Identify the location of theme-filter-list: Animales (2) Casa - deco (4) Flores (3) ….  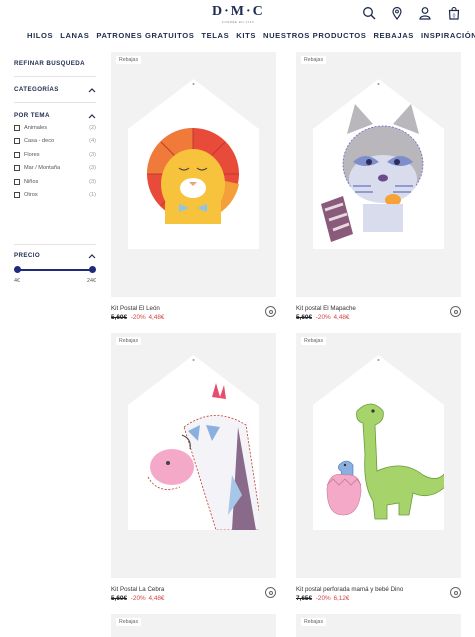
(55, 161).